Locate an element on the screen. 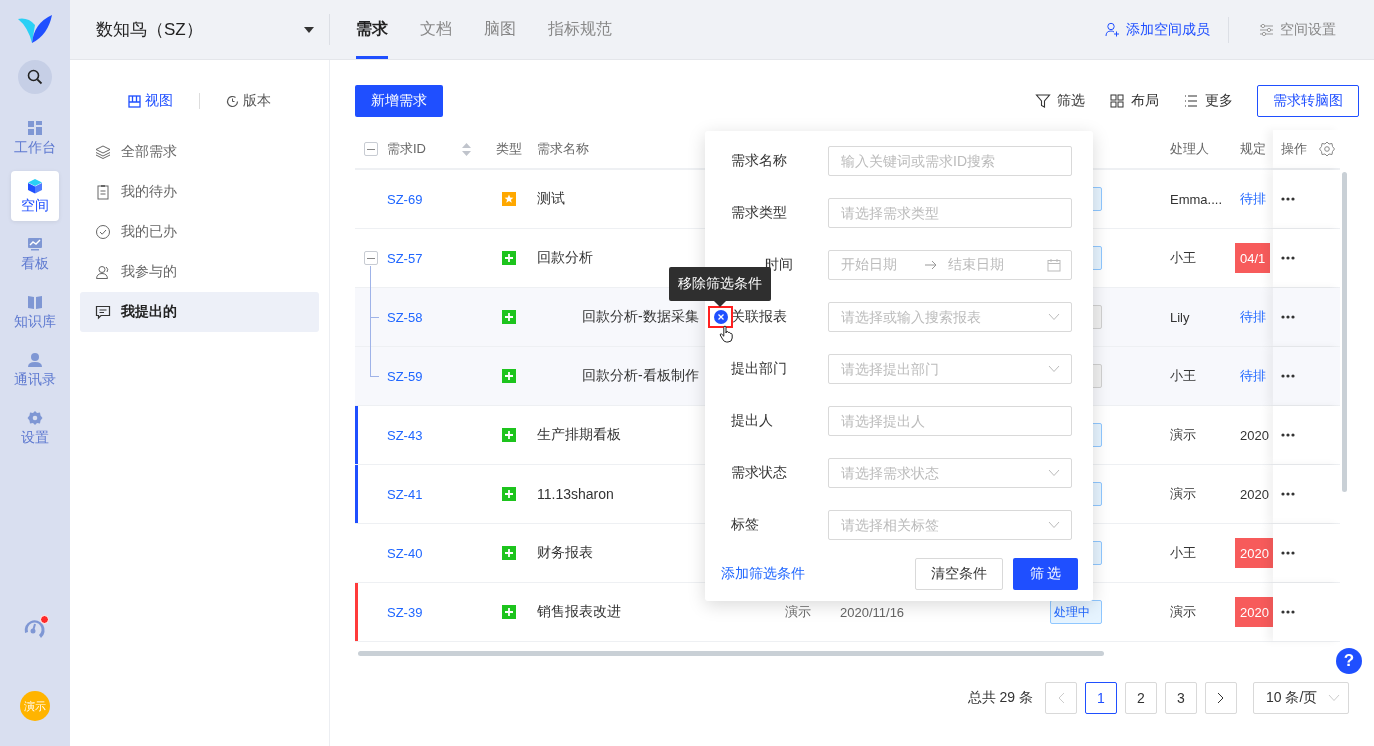 The width and height of the screenshot is (1374, 746). nav-item: 空间 is located at coordinates (35, 196).